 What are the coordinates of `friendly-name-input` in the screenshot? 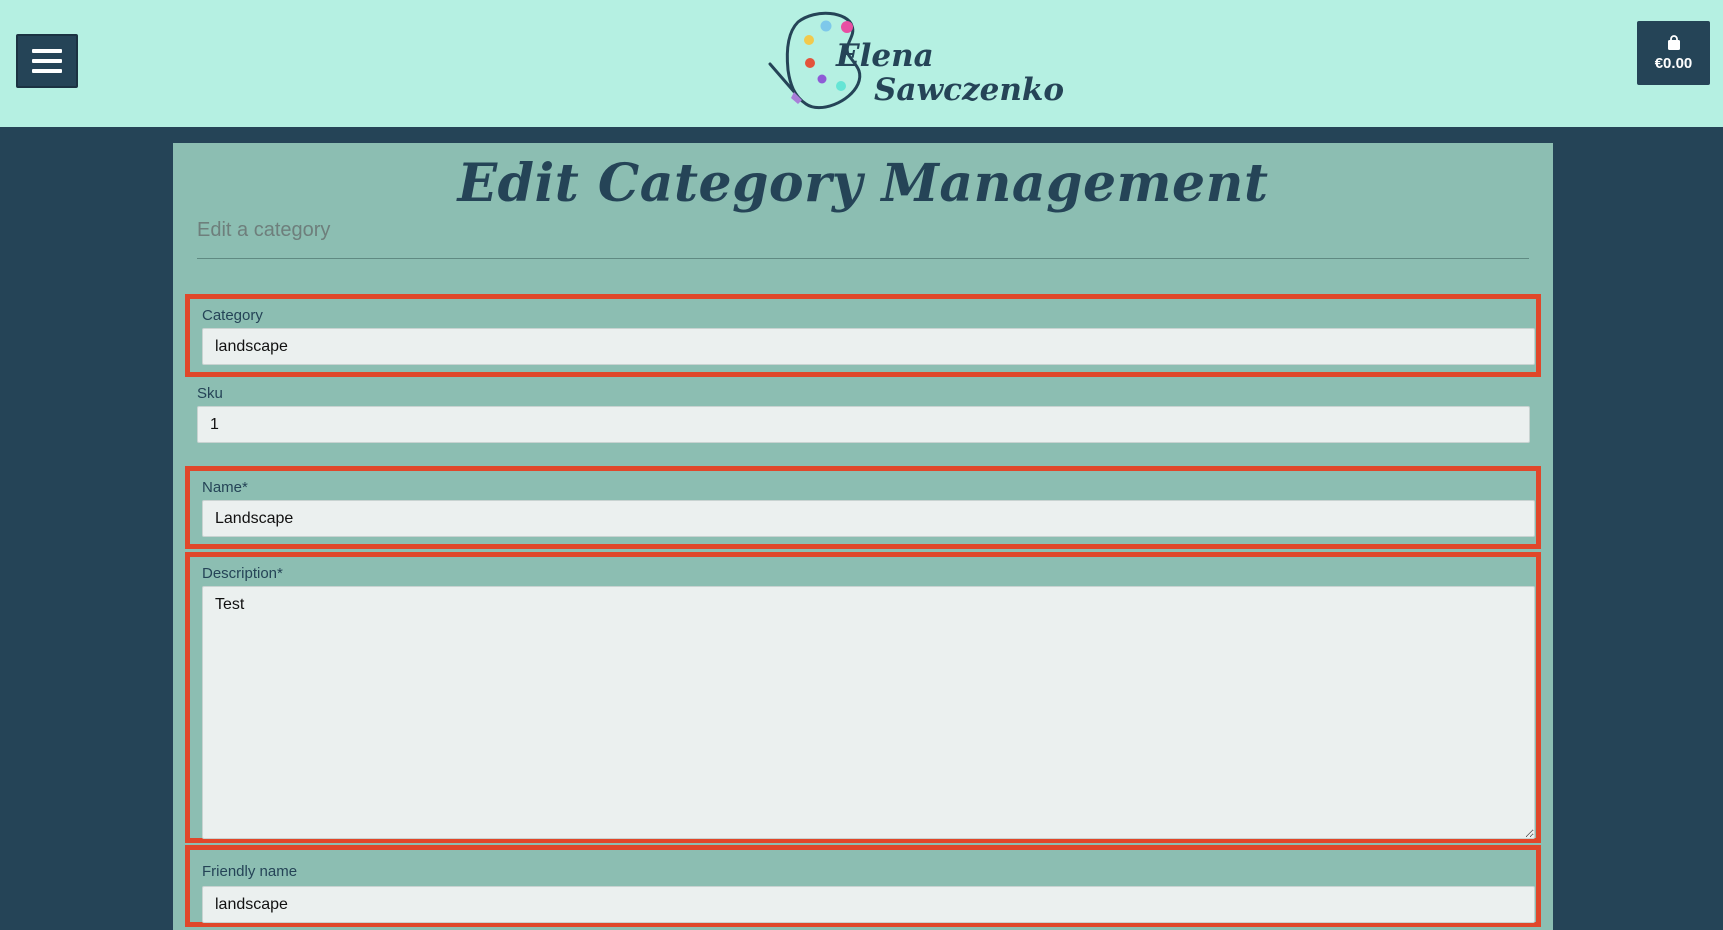 It's located at (868, 904).